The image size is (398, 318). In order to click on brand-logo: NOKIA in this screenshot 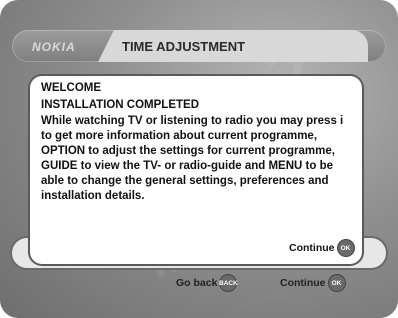, I will do `click(54, 47)`.